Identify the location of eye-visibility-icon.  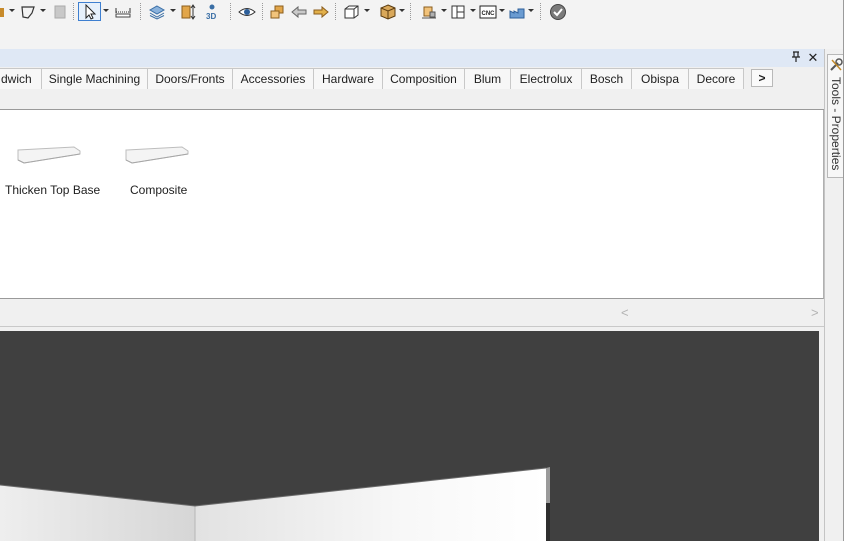
(247, 11).